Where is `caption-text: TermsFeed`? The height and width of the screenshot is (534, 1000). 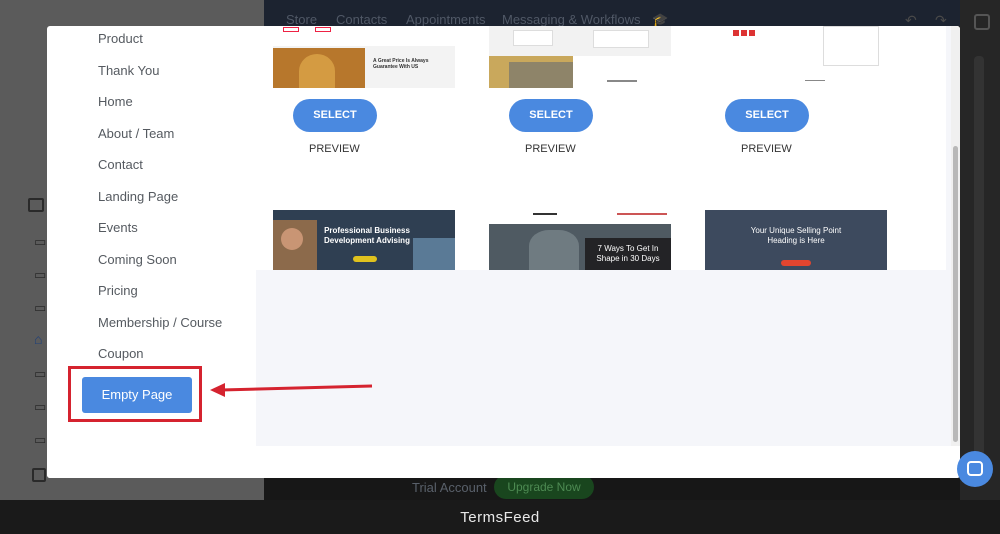
caption-text: TermsFeed is located at coordinates (500, 517).